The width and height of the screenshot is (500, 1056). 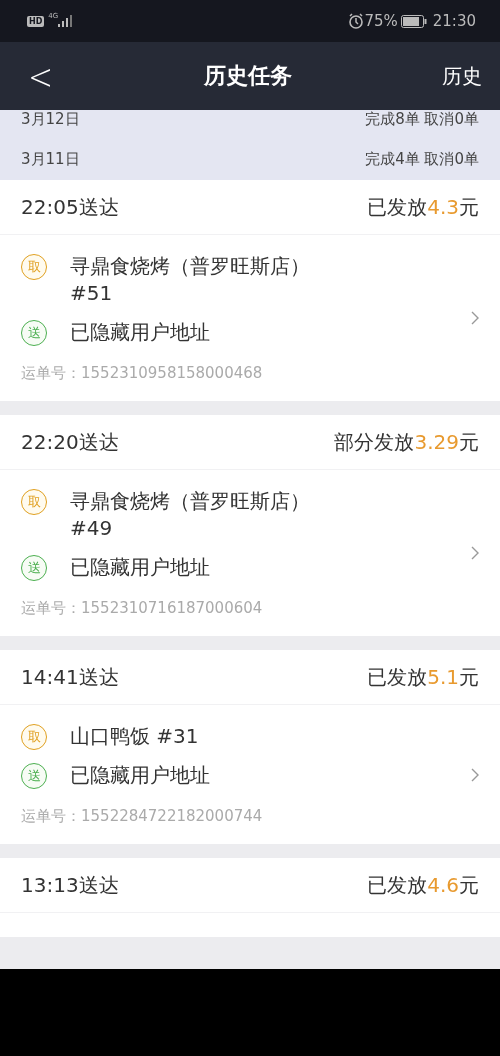 I want to click on pickup-address: 寻鼎食烧烤（普罗旺斯店）#51, so click(x=190, y=280).